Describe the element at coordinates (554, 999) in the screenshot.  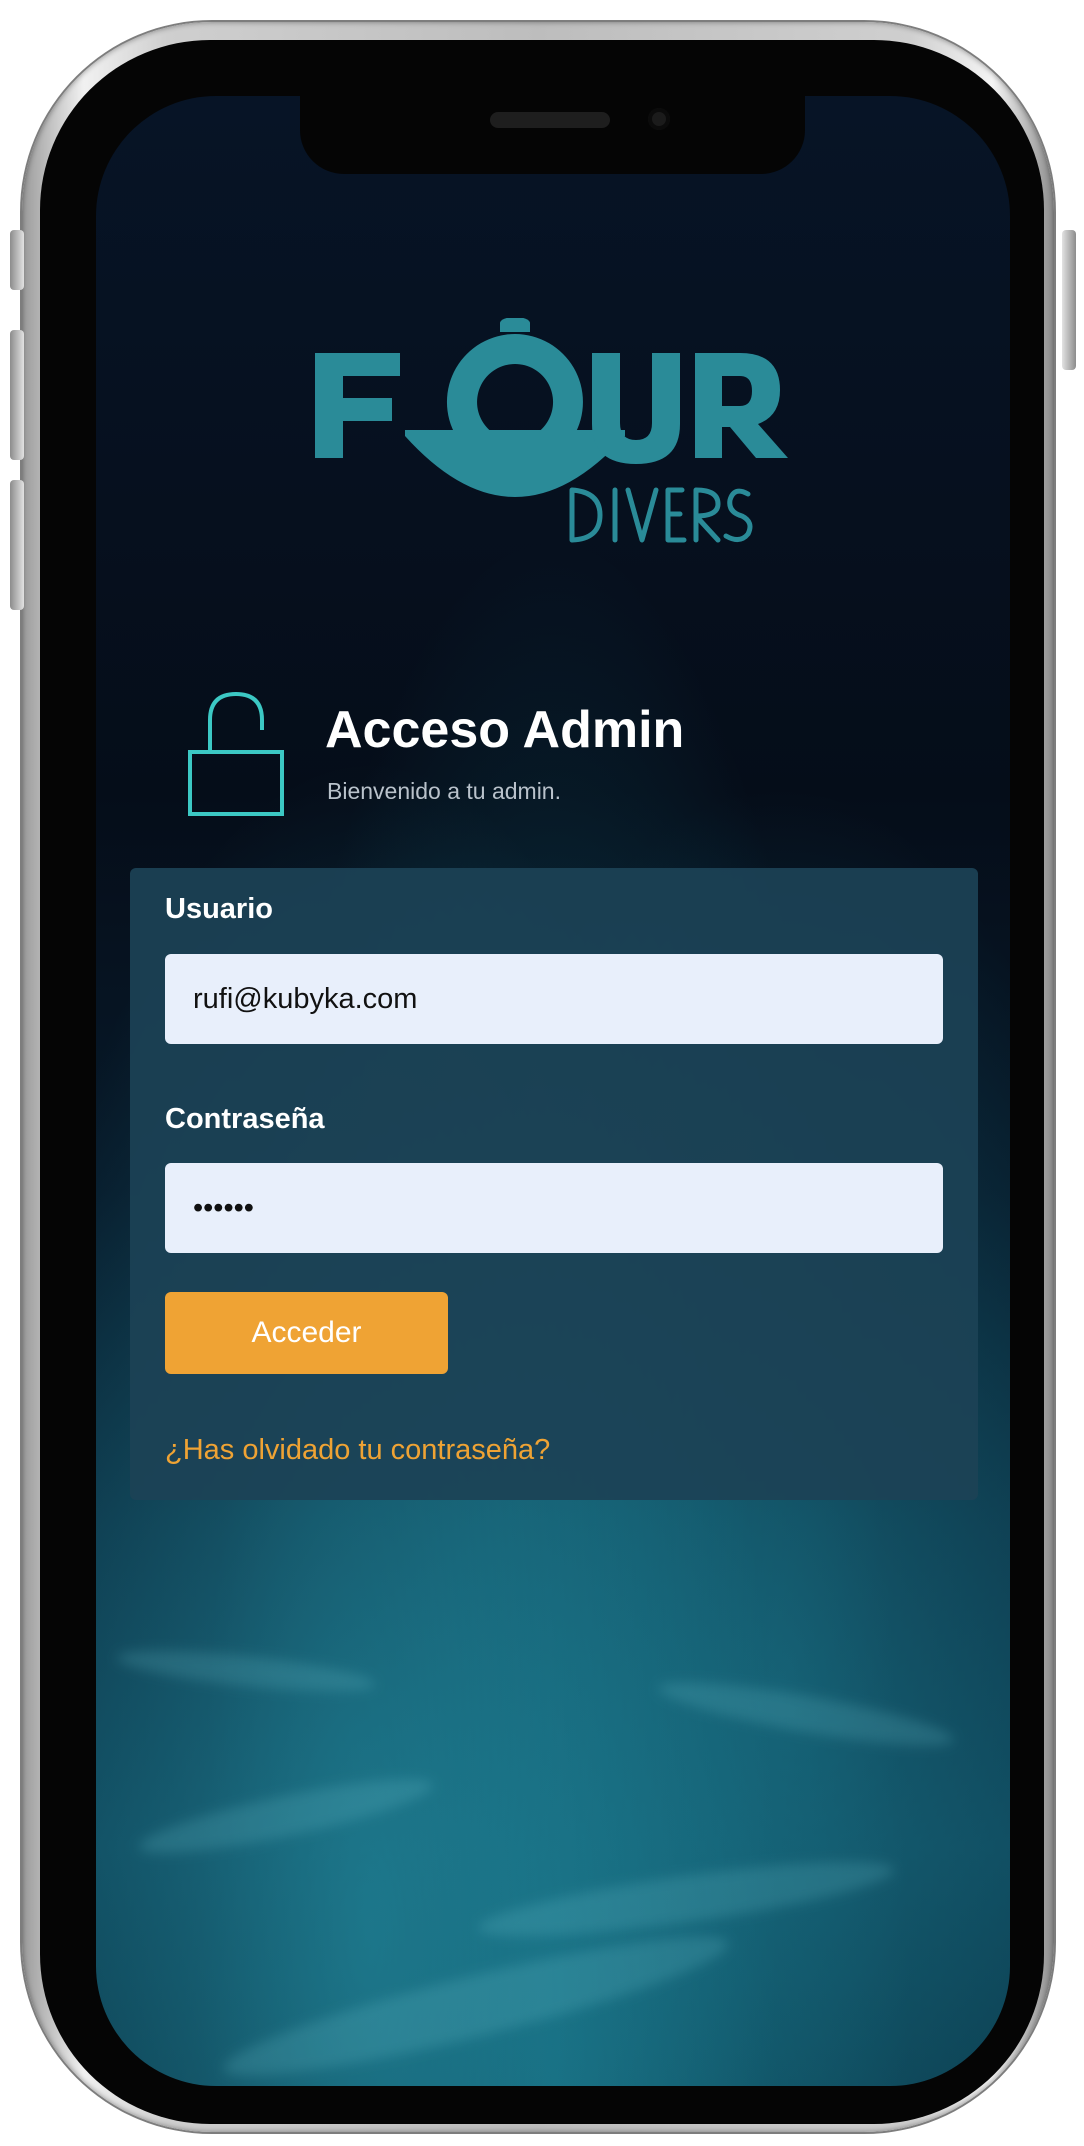
I see `user-input: rufi@kubyka.com` at that location.